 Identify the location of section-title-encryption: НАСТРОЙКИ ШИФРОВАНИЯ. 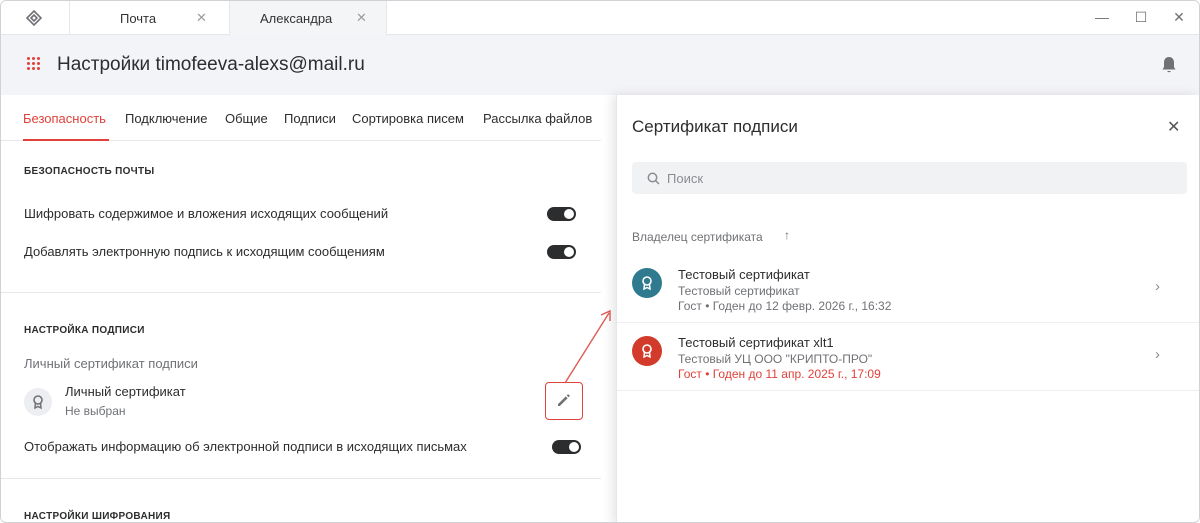
(97, 516).